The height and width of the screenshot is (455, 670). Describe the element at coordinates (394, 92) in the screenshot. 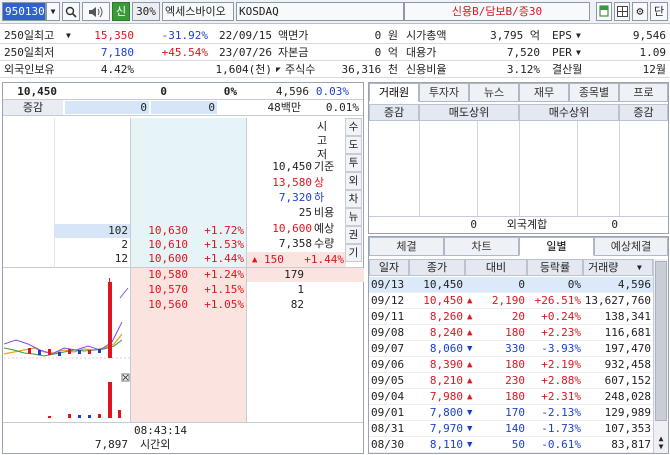

I see `tab-broker: 거래원` at that location.